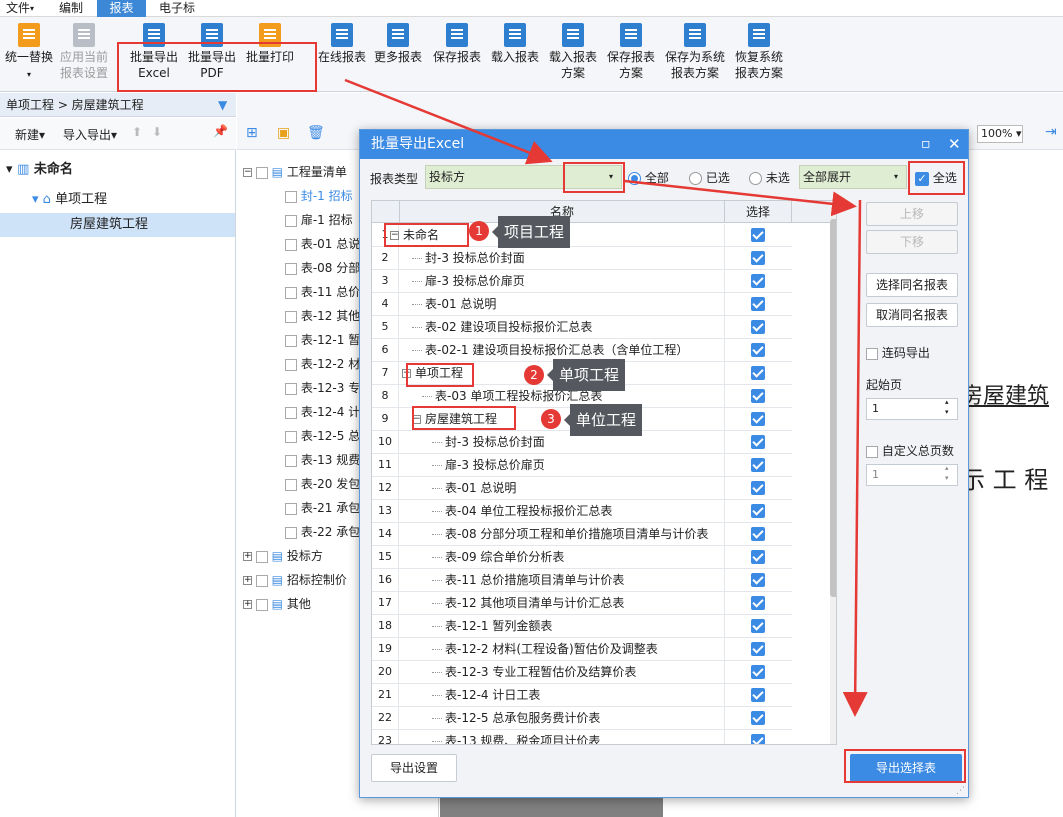 This screenshot has height=817, width=1063. Describe the element at coordinates (448, 121) in the screenshot. I see `arrow-to-type-select` at that location.